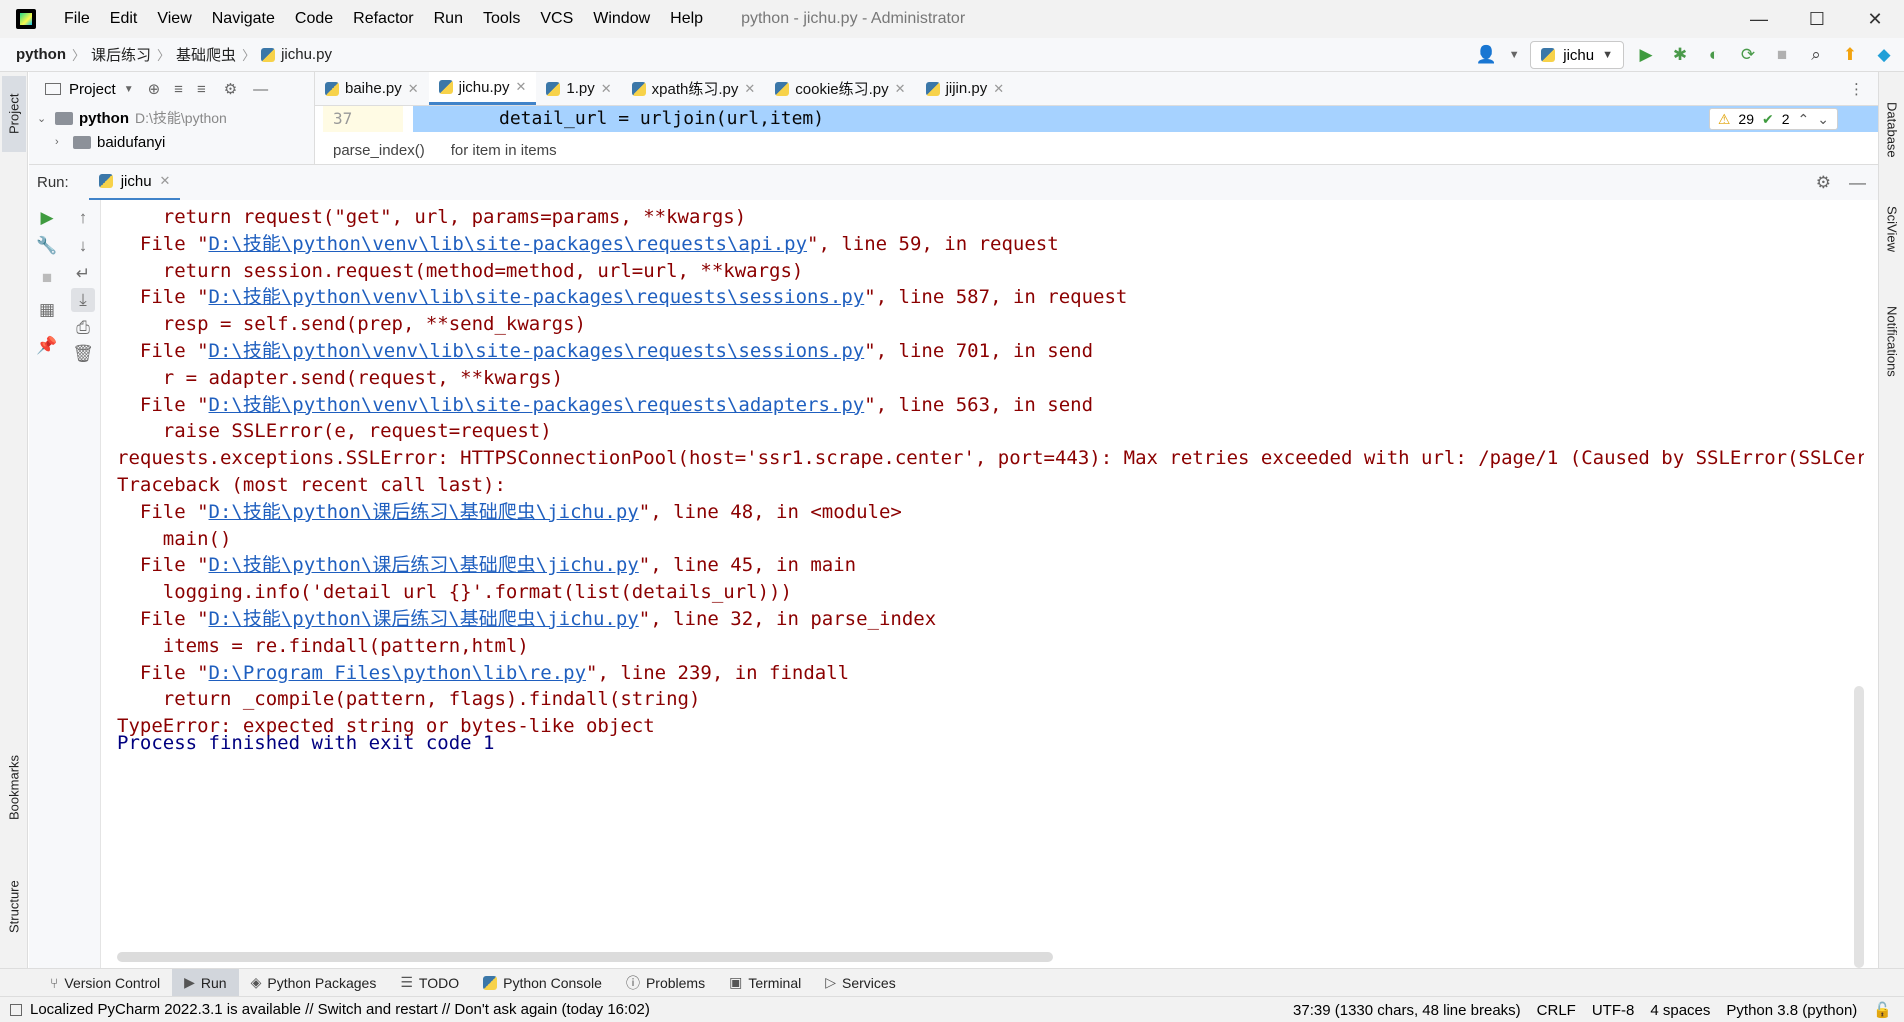  I want to click on tree-item: › baidufanyi, so click(171, 142).